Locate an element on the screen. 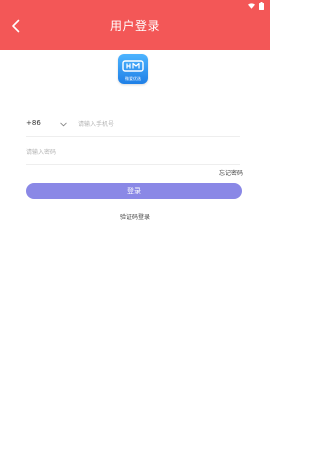 The height and width of the screenshot is (450, 320). forgot-password-link: 忘记密码 is located at coordinates (231, 172).